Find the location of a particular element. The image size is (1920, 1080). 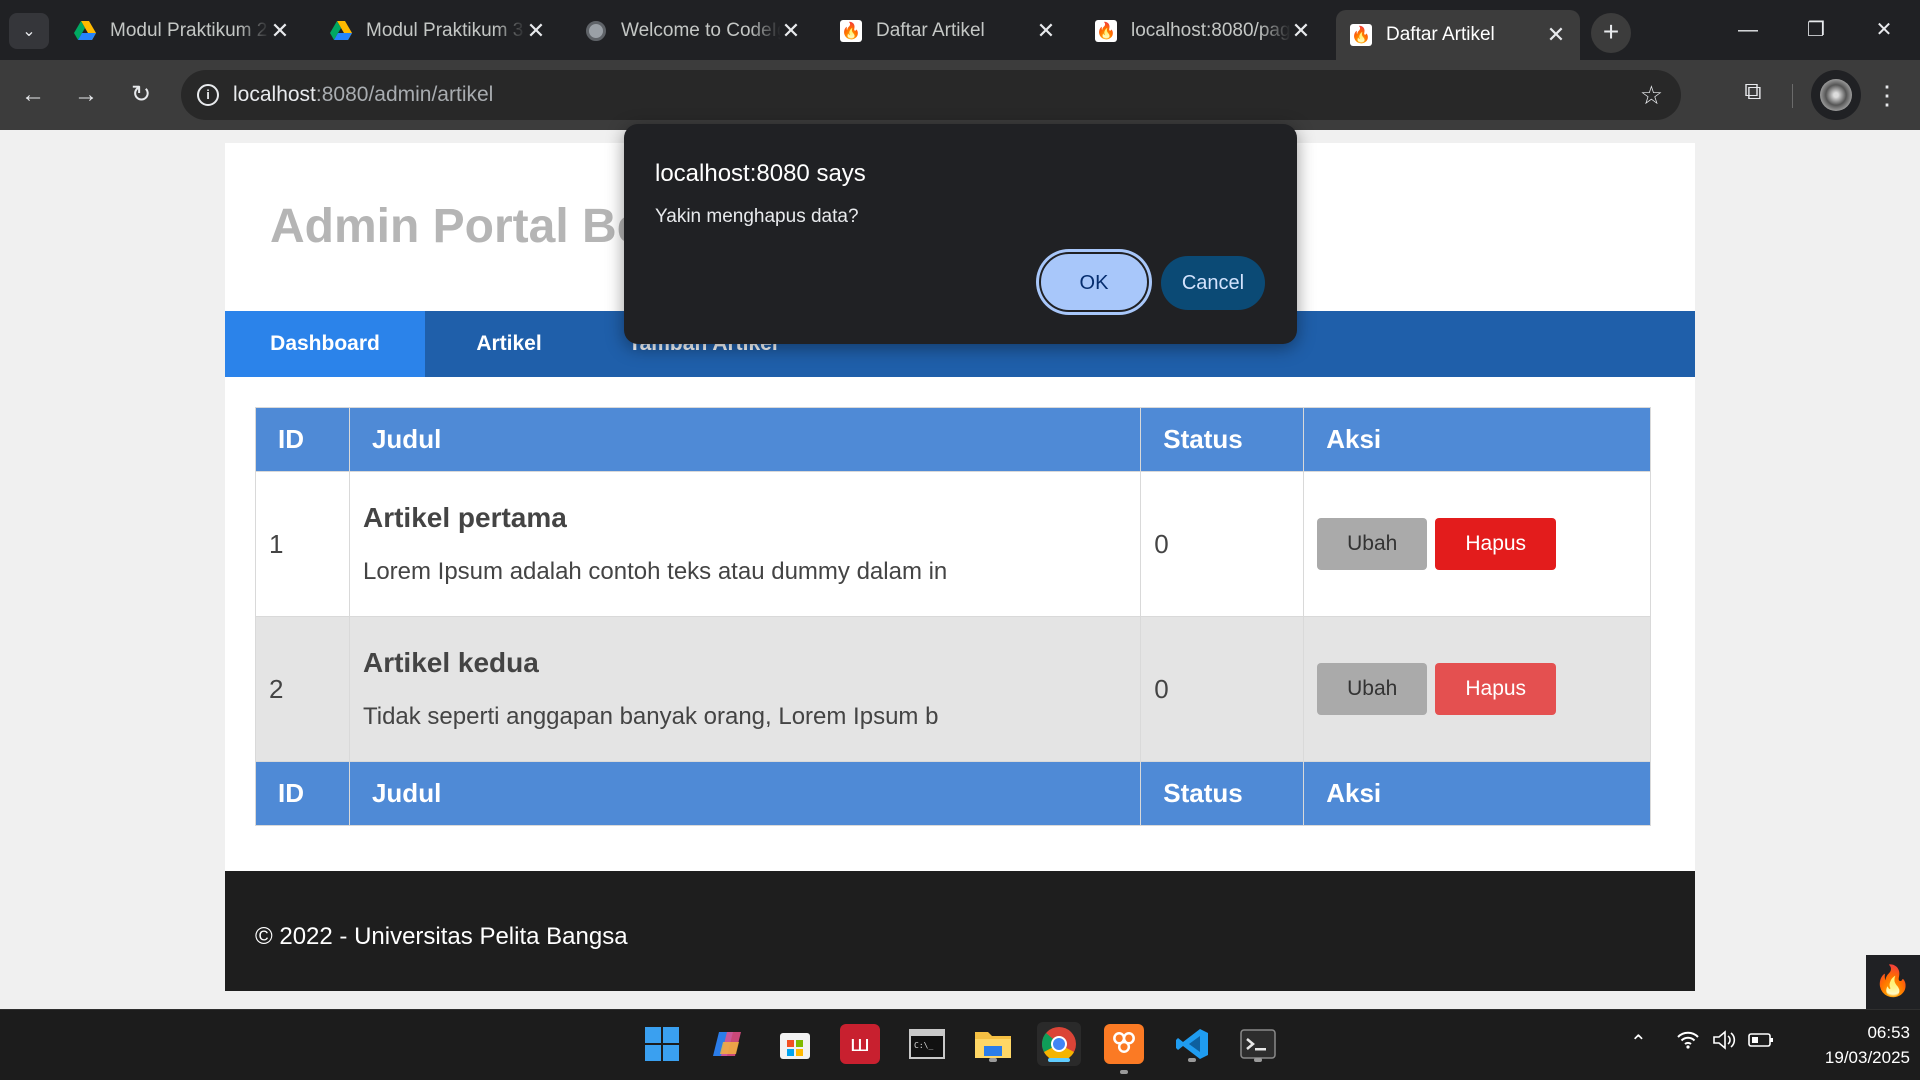

nav-artikel: Artikel is located at coordinates (509, 344).